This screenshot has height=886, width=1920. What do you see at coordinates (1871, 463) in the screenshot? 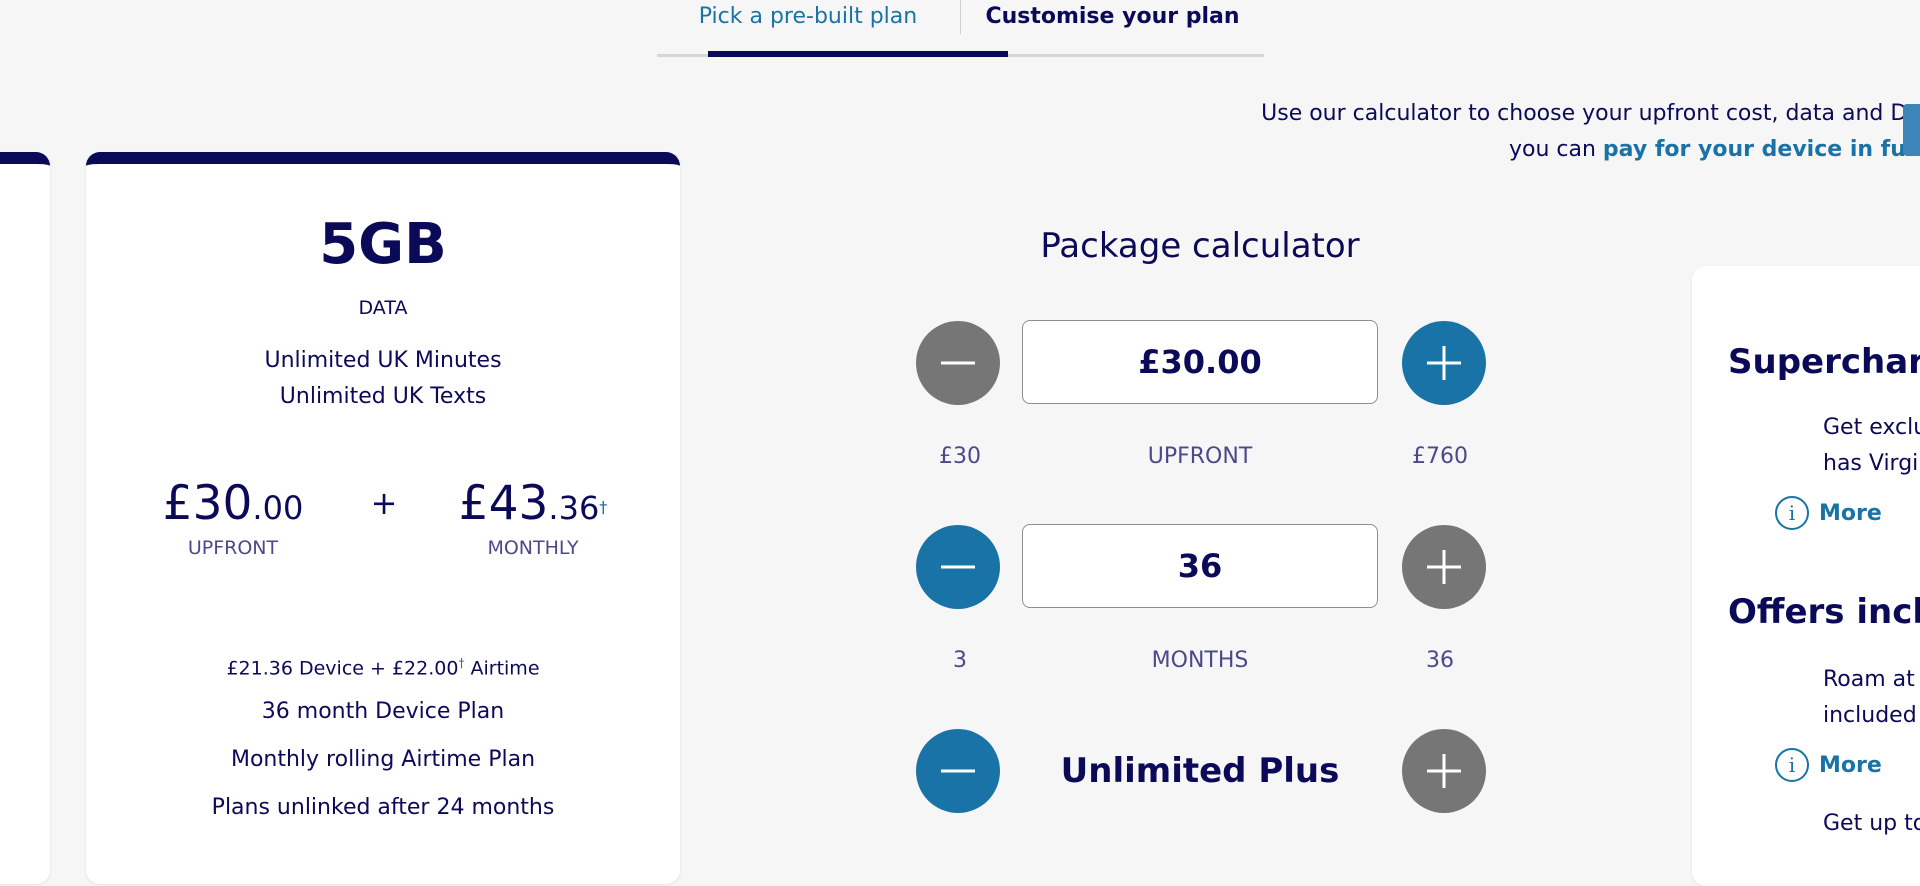
I see `supercharge-text-line-2: has Virgi` at bounding box center [1871, 463].